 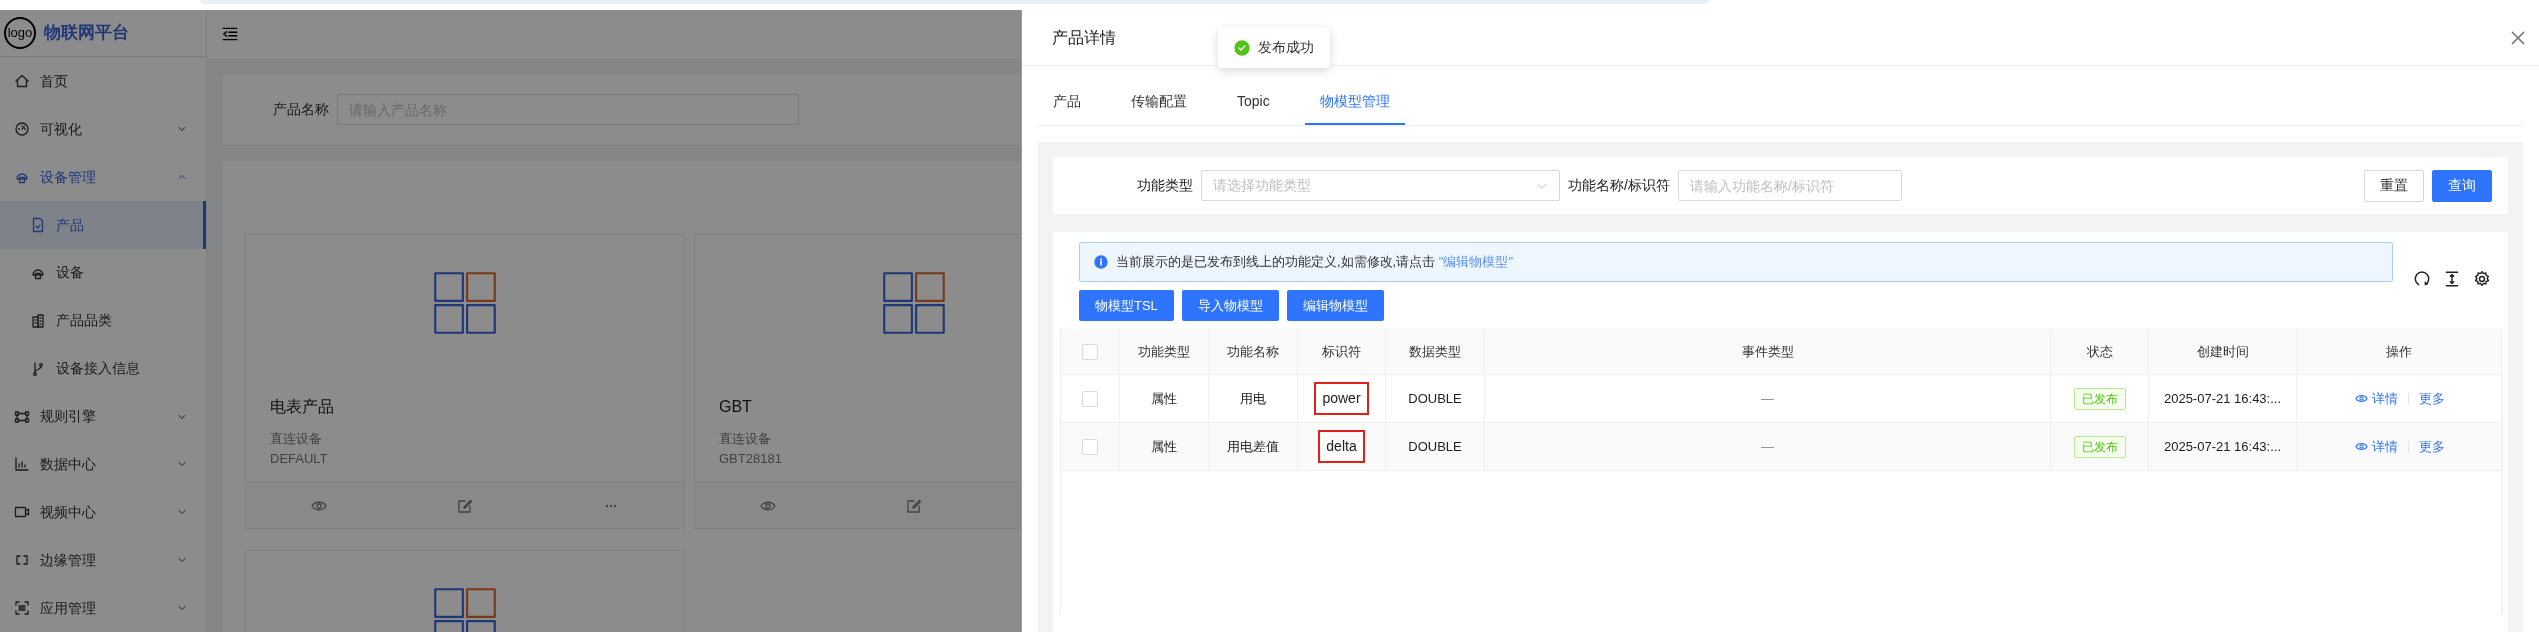 I want to click on action-button: 导入物模型, so click(x=1230, y=305).